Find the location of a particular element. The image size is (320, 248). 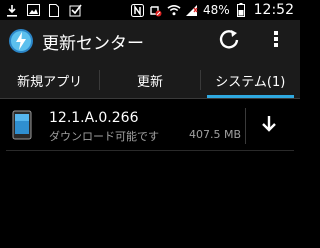

row-divider is located at coordinates (245, 126).